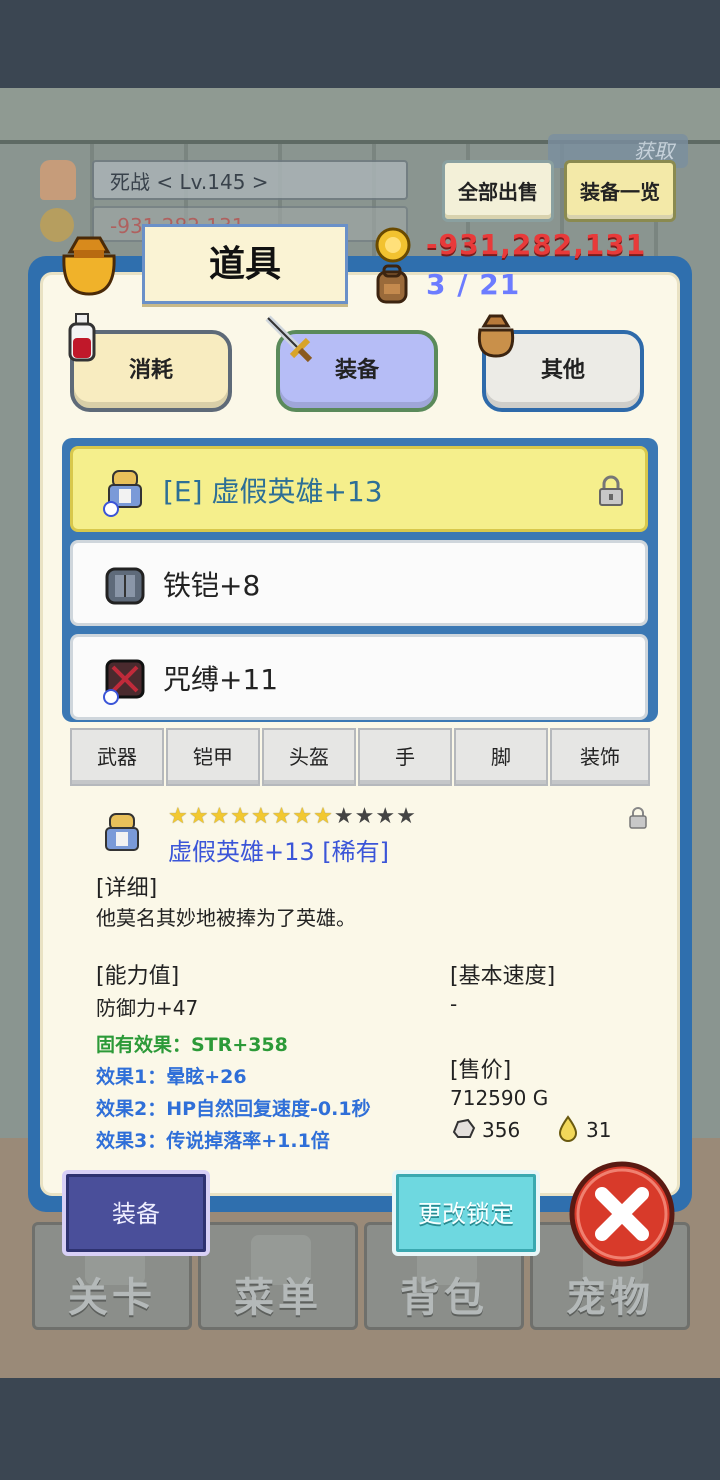  I want to click on lock-icon, so click(611, 490).